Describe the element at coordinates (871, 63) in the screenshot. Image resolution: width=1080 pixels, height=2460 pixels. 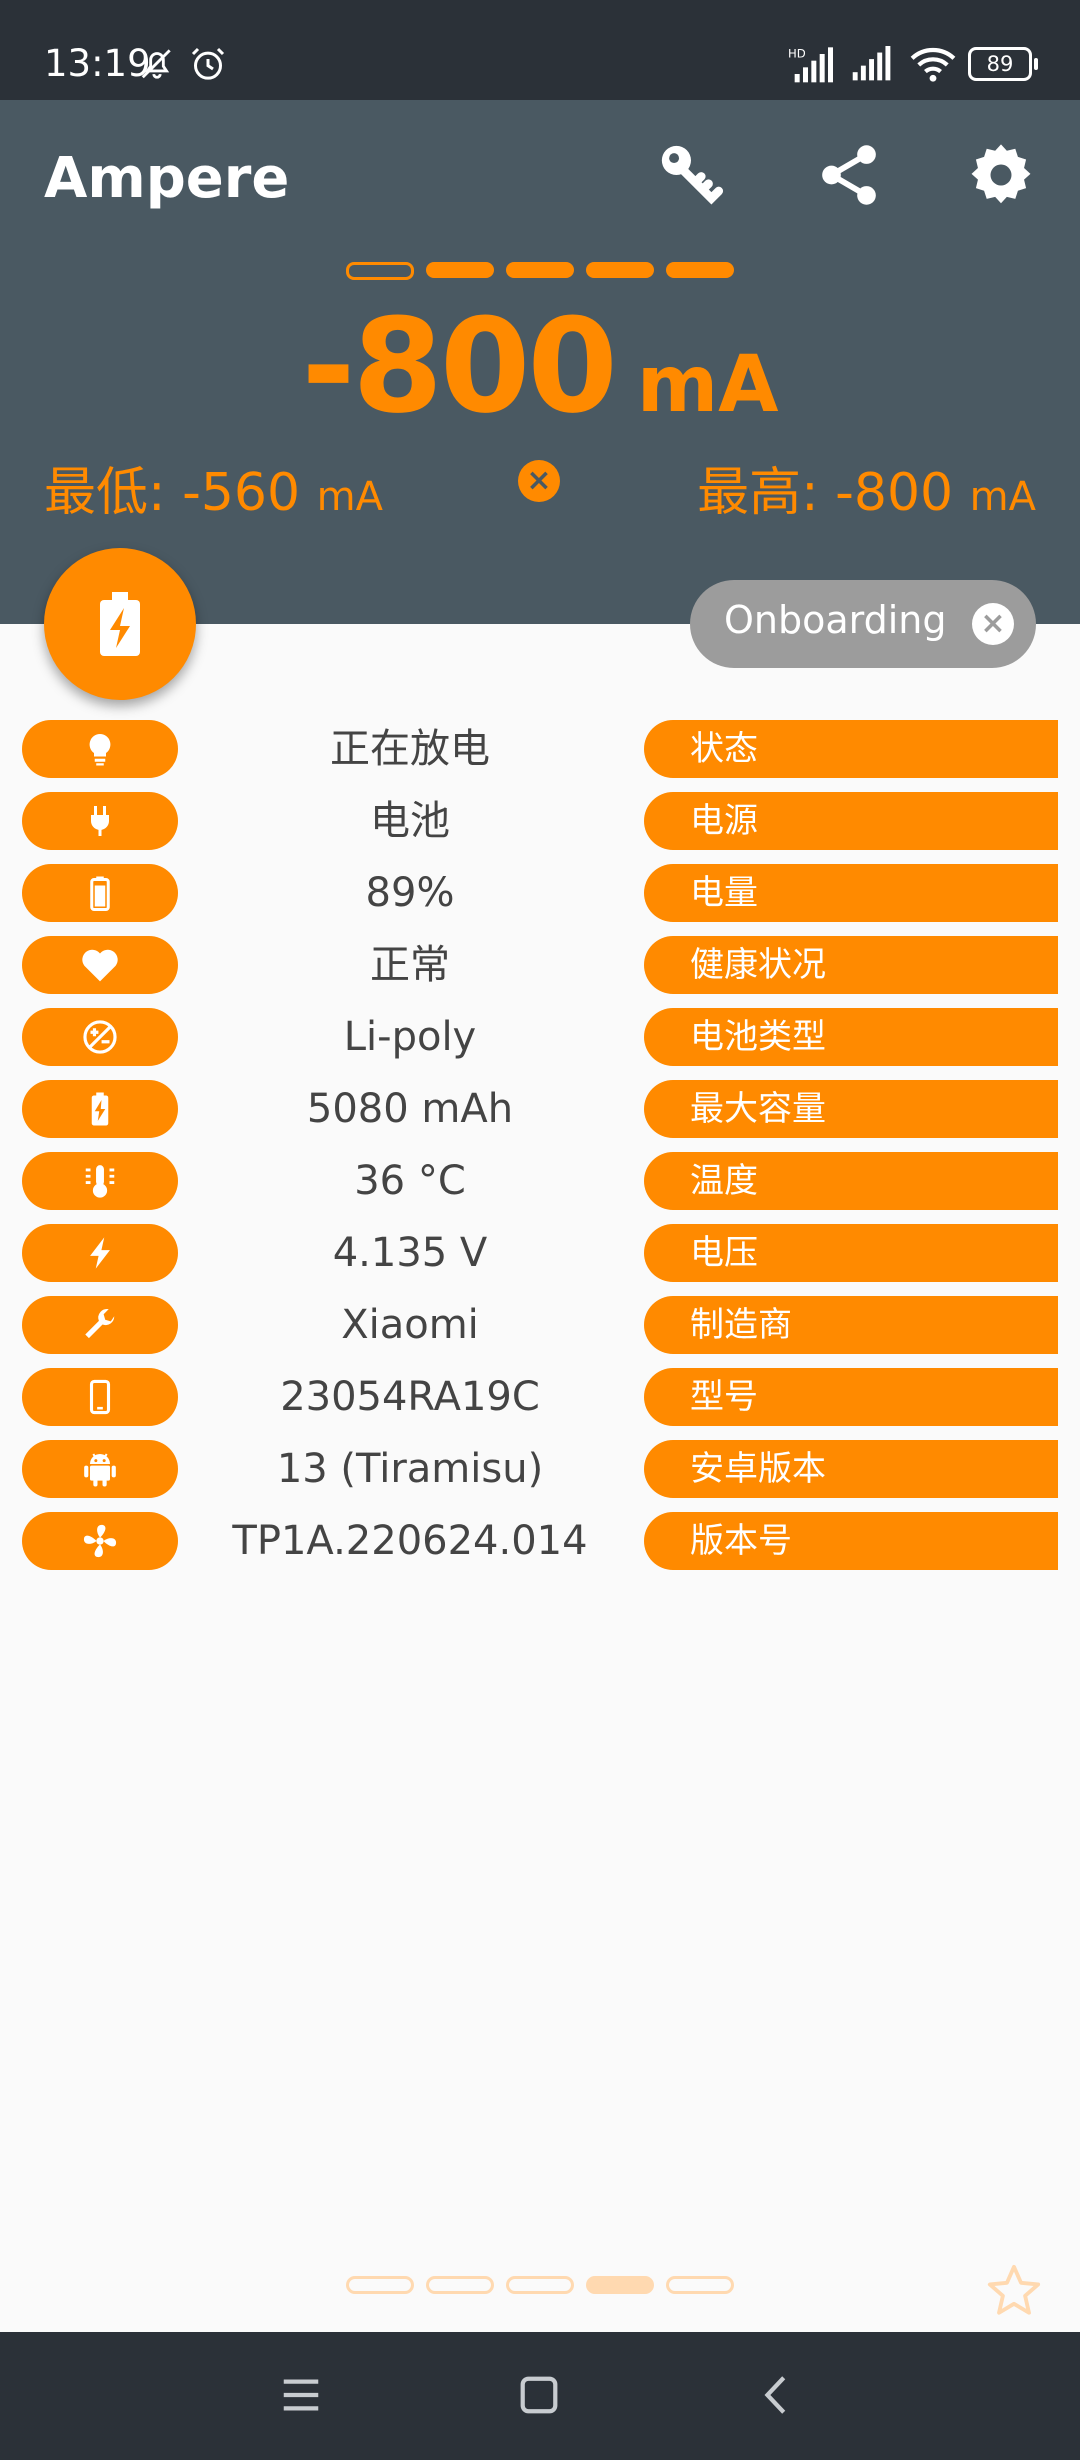
I see `signal-icon` at that location.